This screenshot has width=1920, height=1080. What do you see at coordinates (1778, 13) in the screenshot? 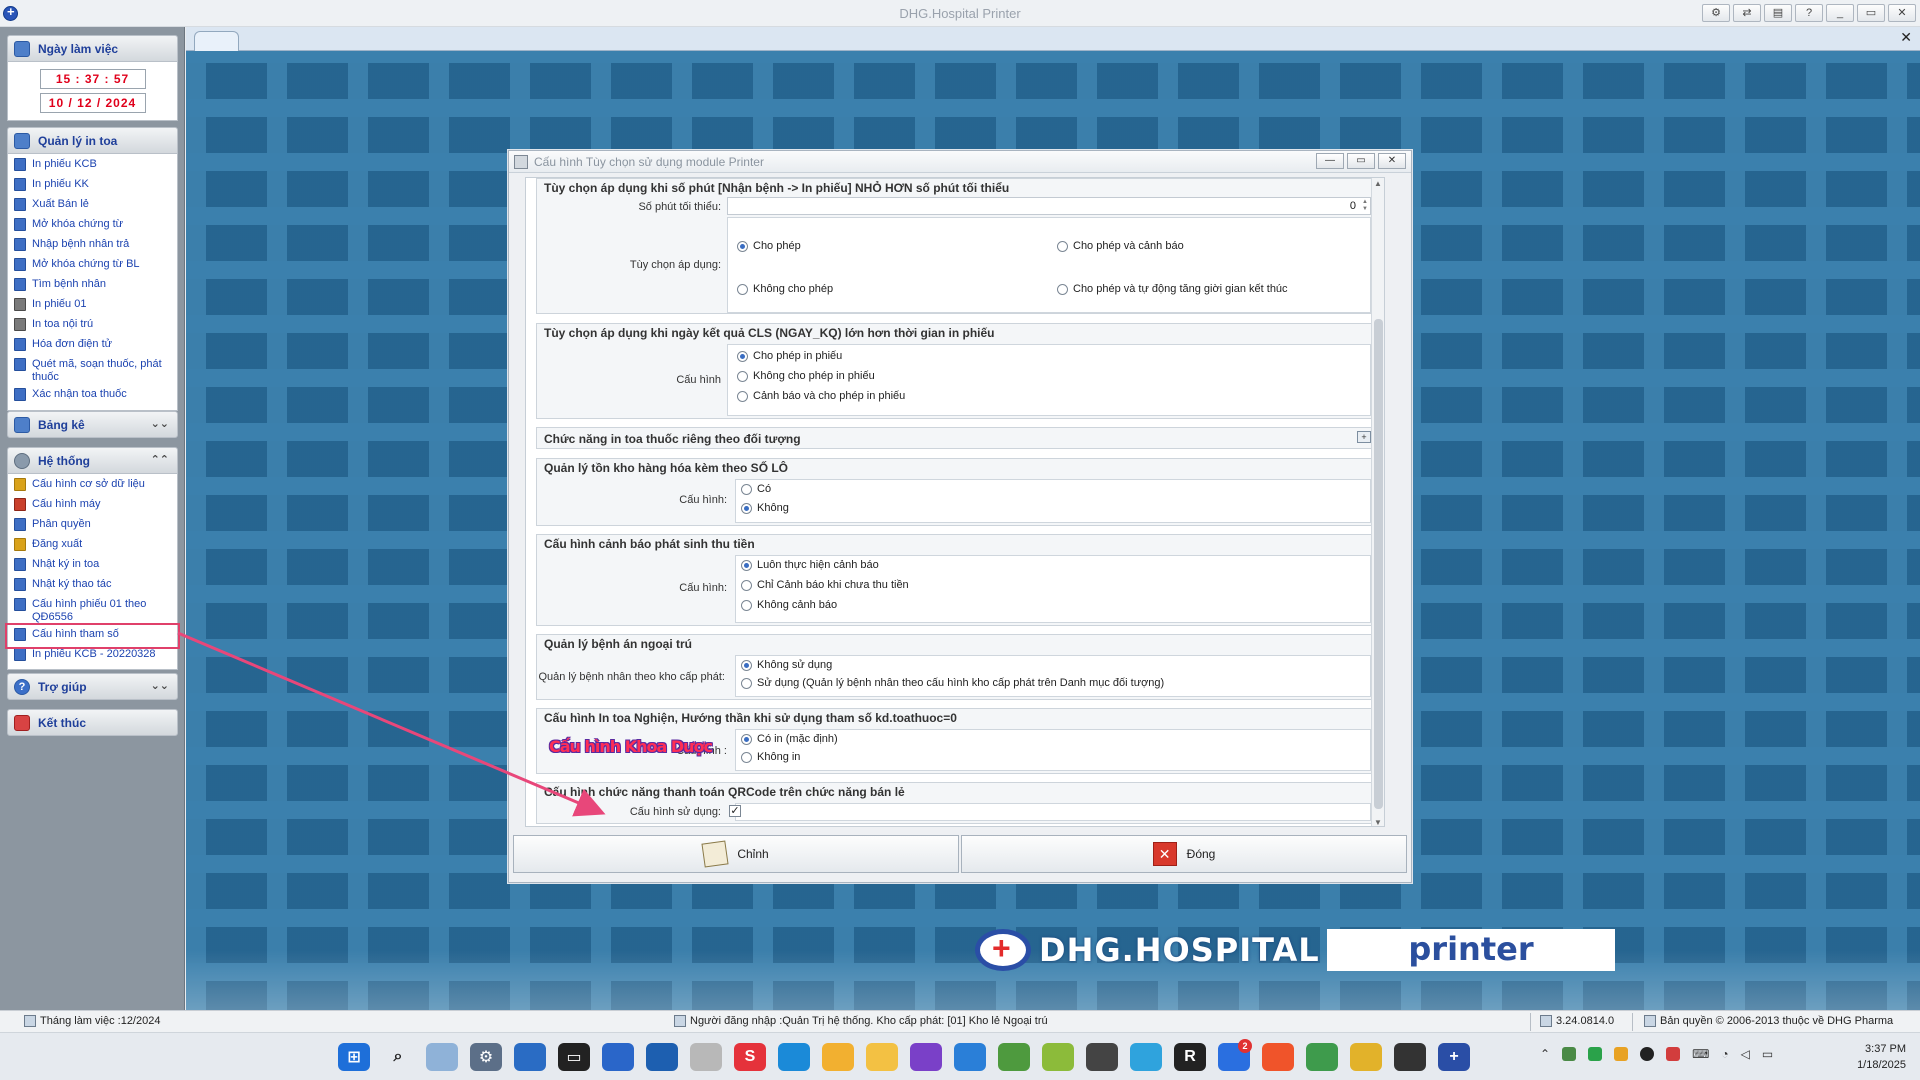
I see `layout-icon: ▤` at bounding box center [1778, 13].